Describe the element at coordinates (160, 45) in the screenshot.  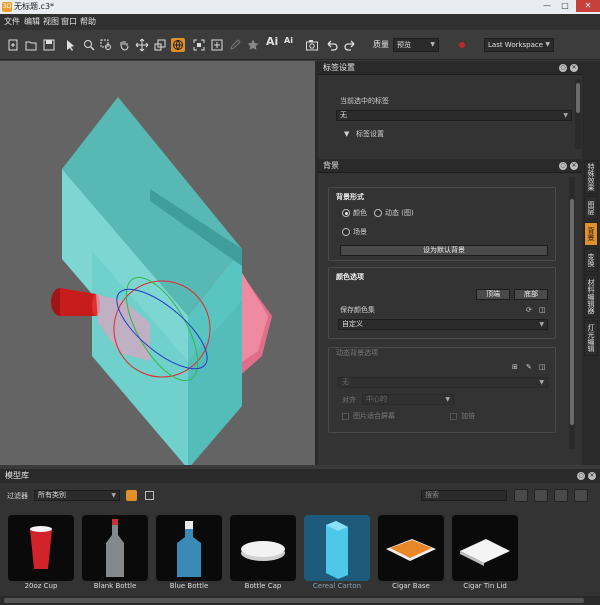
I see `scale-icon` at that location.